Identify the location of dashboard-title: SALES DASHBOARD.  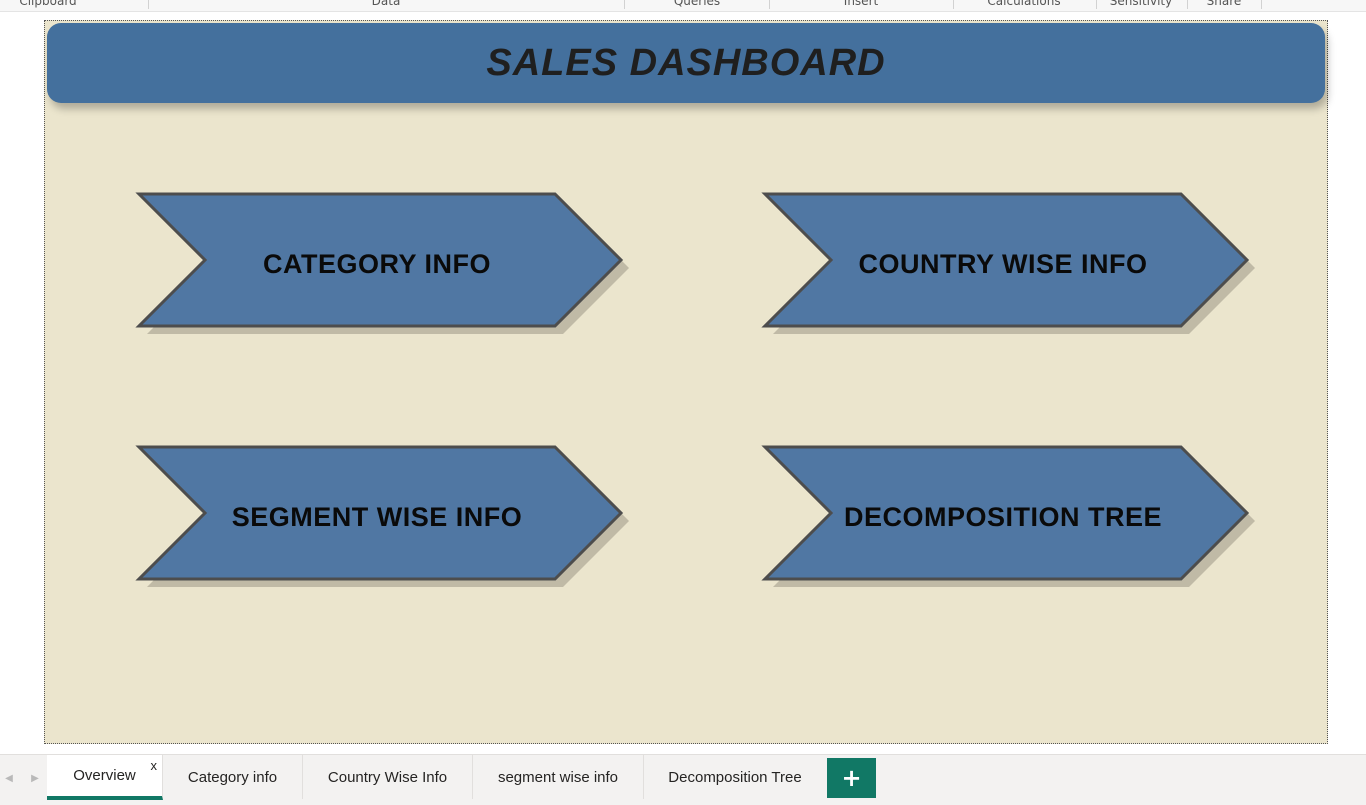
(686, 62).